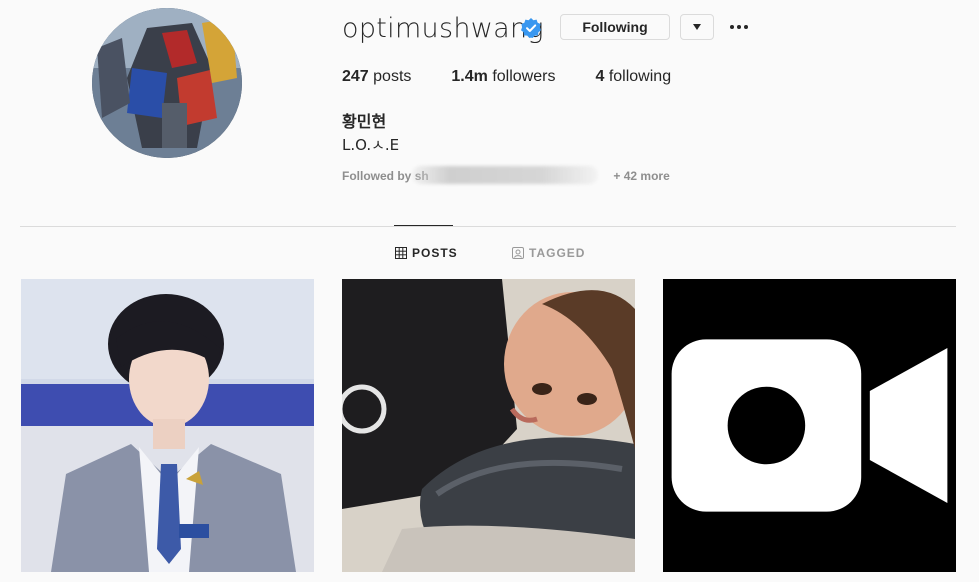 The height and width of the screenshot is (582, 979). I want to click on profile-stats: 247 posts 1.4m followers 4 following, so click(526, 77).